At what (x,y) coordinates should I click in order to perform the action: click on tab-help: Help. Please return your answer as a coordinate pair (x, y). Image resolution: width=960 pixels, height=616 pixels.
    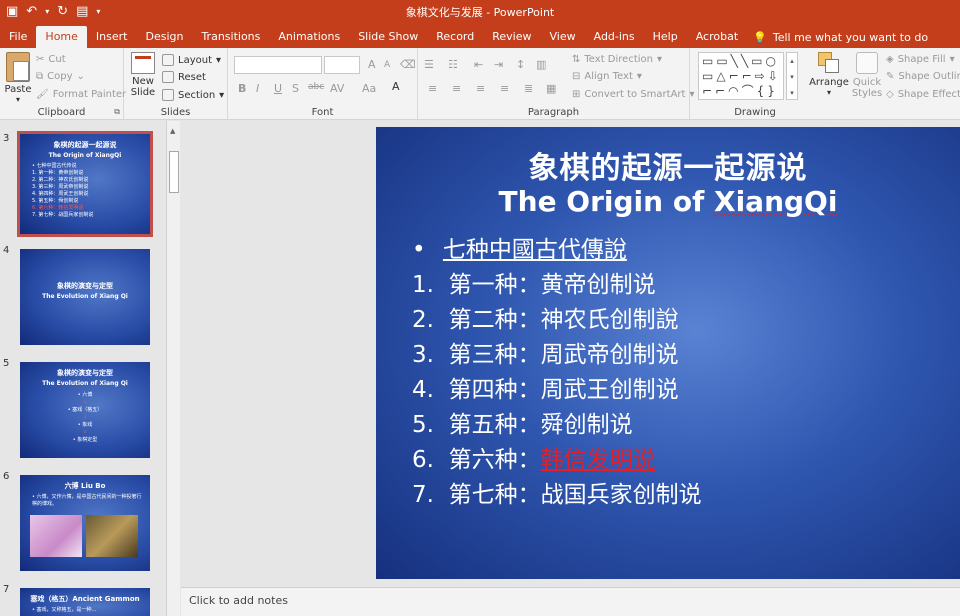
    Looking at the image, I should click on (665, 37).